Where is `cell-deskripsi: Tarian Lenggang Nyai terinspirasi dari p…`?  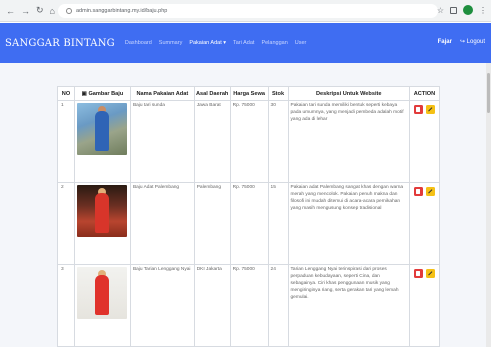
cell-deskripsi: Tarian Lenggang Nyai terinspirasi dari p… is located at coordinates (348, 305).